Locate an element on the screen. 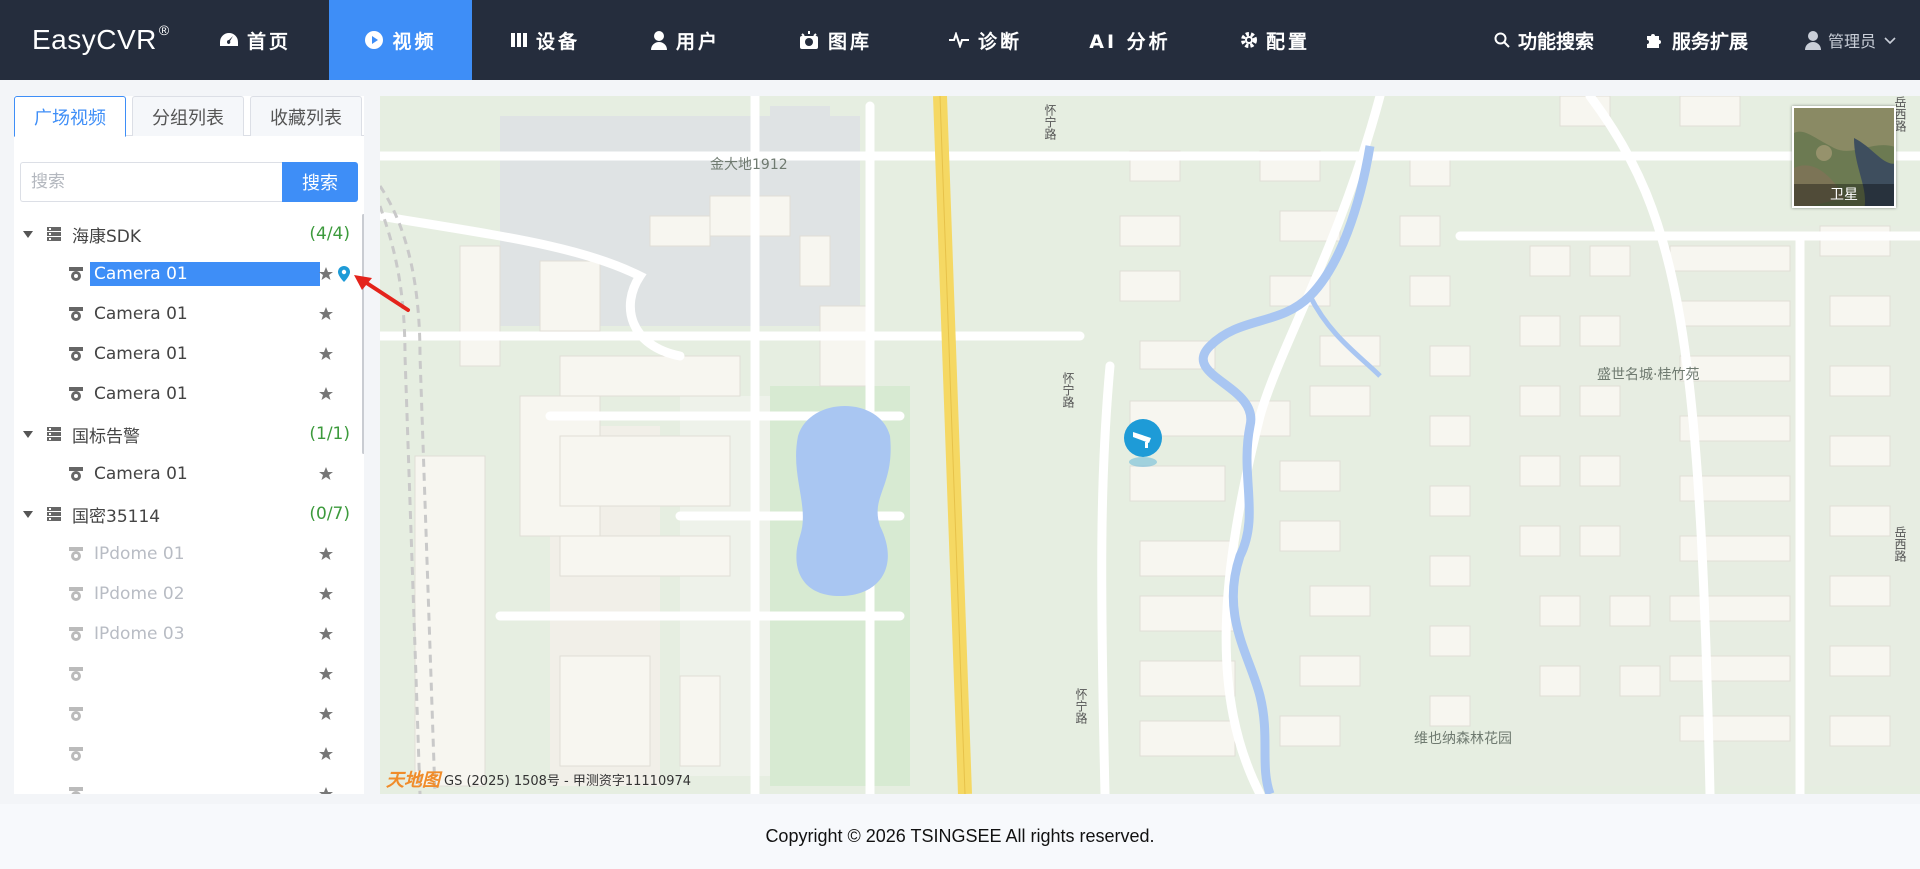 This screenshot has height=869, width=1920. nav-diagnose: 诊断 is located at coordinates (985, 40).